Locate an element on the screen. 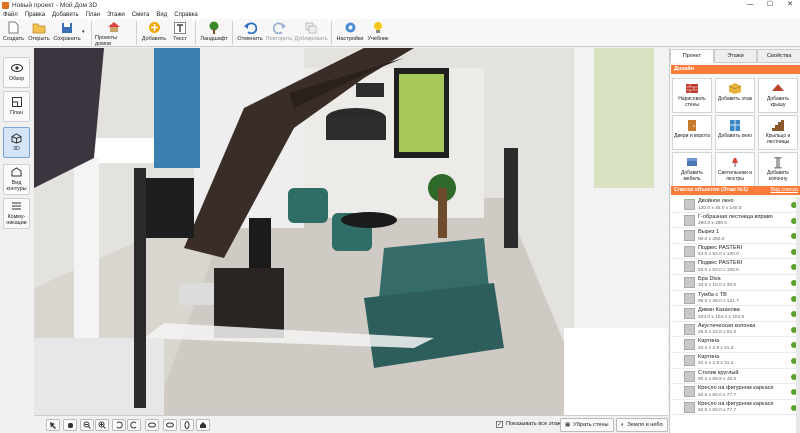 This screenshot has height=433, width=800. hide-walls-button: ▦ Убрать стены is located at coordinates (587, 425).